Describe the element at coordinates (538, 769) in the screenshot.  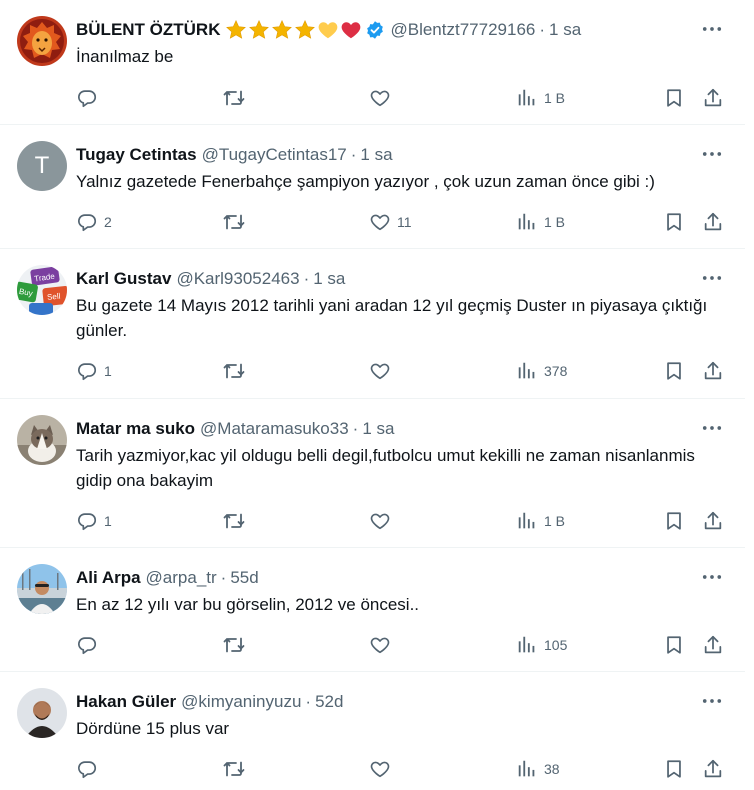
I see `views-button: 38` at that location.